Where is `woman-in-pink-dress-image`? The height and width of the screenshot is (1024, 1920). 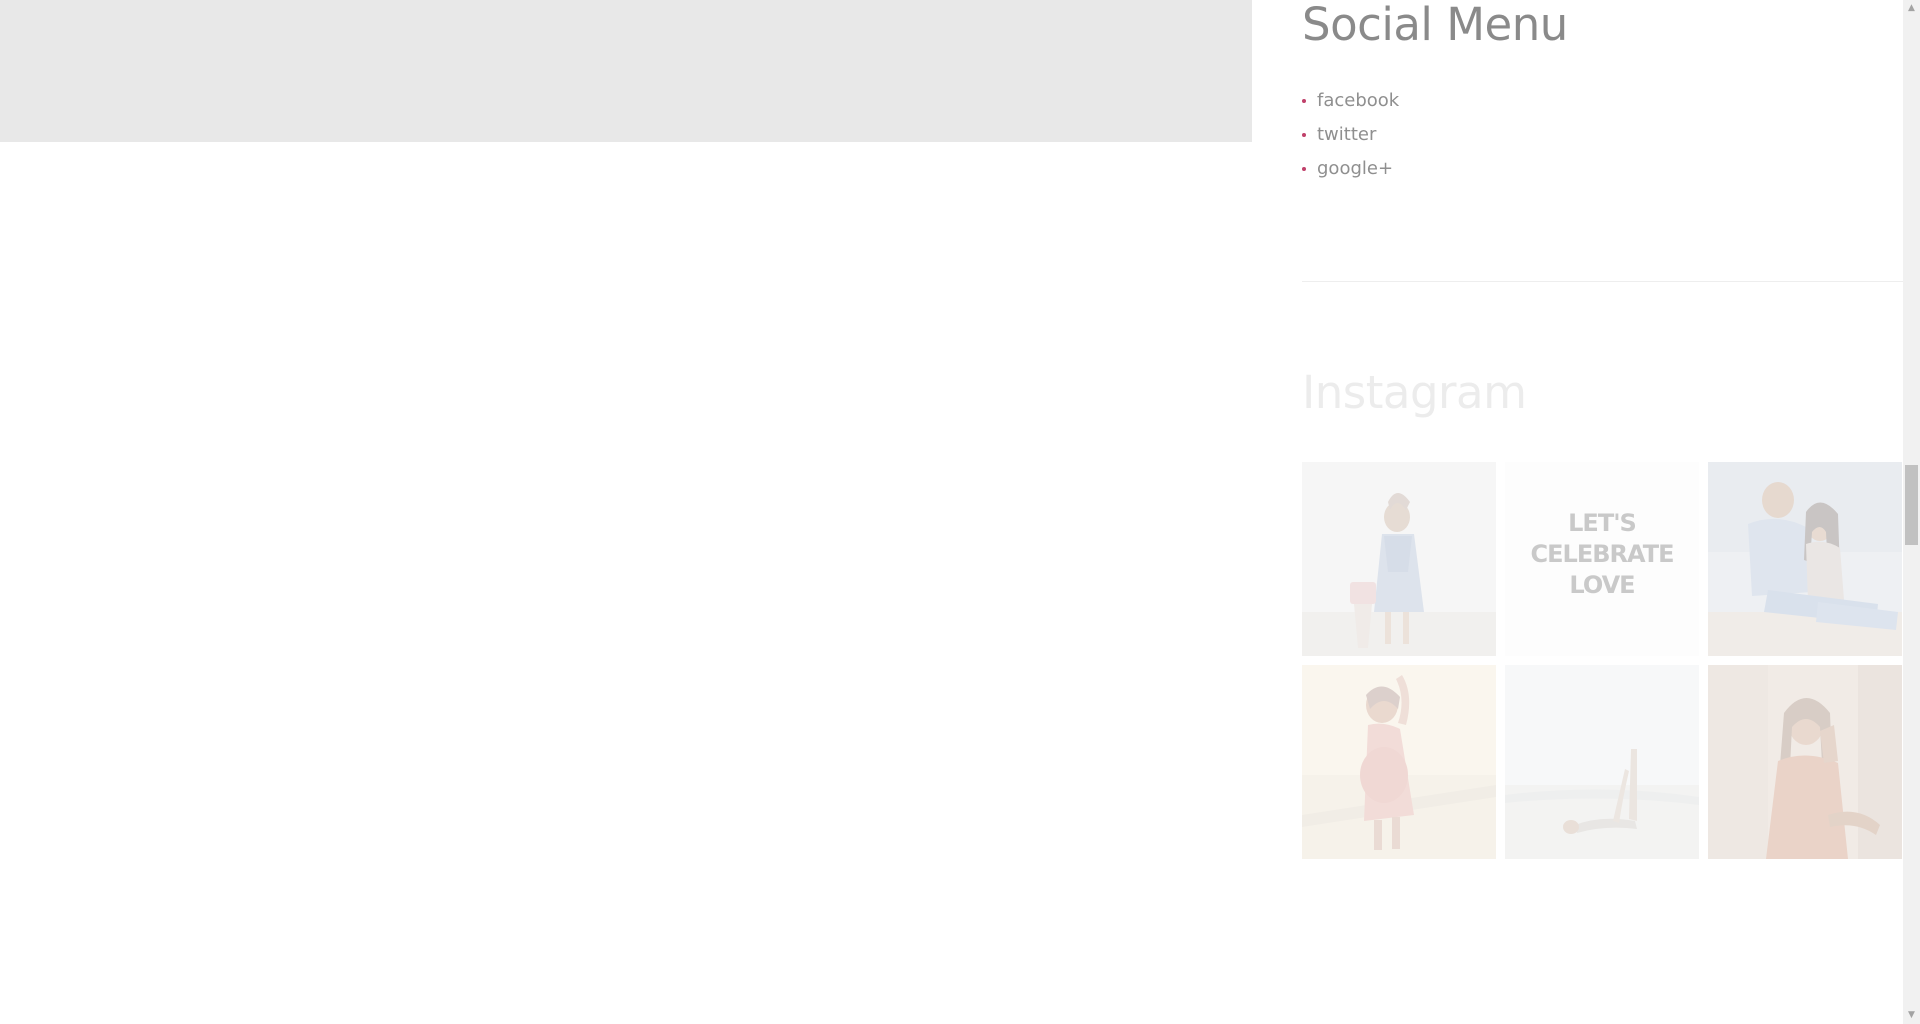
woman-in-pink-dress-image is located at coordinates (1399, 762).